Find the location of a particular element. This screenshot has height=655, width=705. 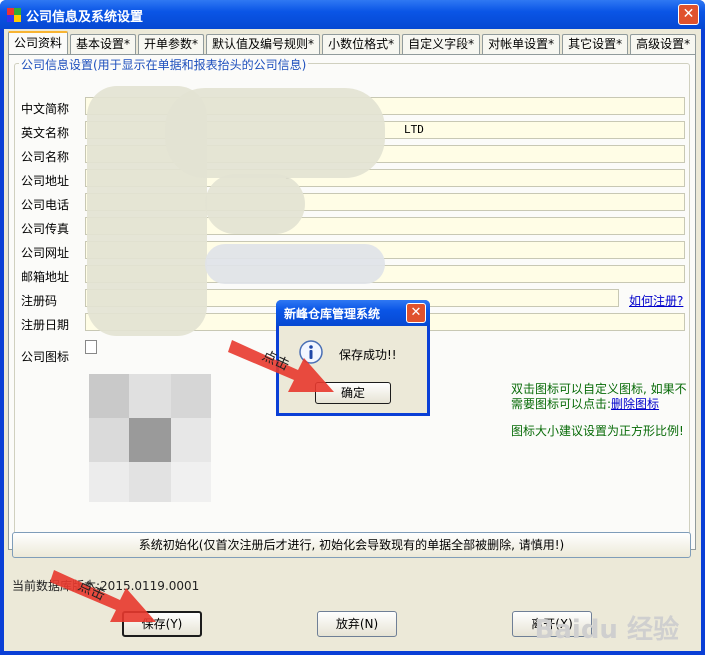

group-legend: 公司信息设置(用于显示在单据和报表抬头的公司信息) is located at coordinates (164, 64).